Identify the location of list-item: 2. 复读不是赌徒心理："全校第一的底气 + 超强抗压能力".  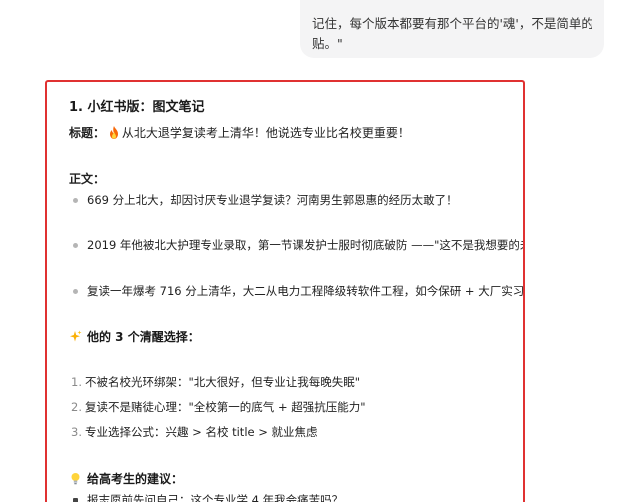
(217, 407).